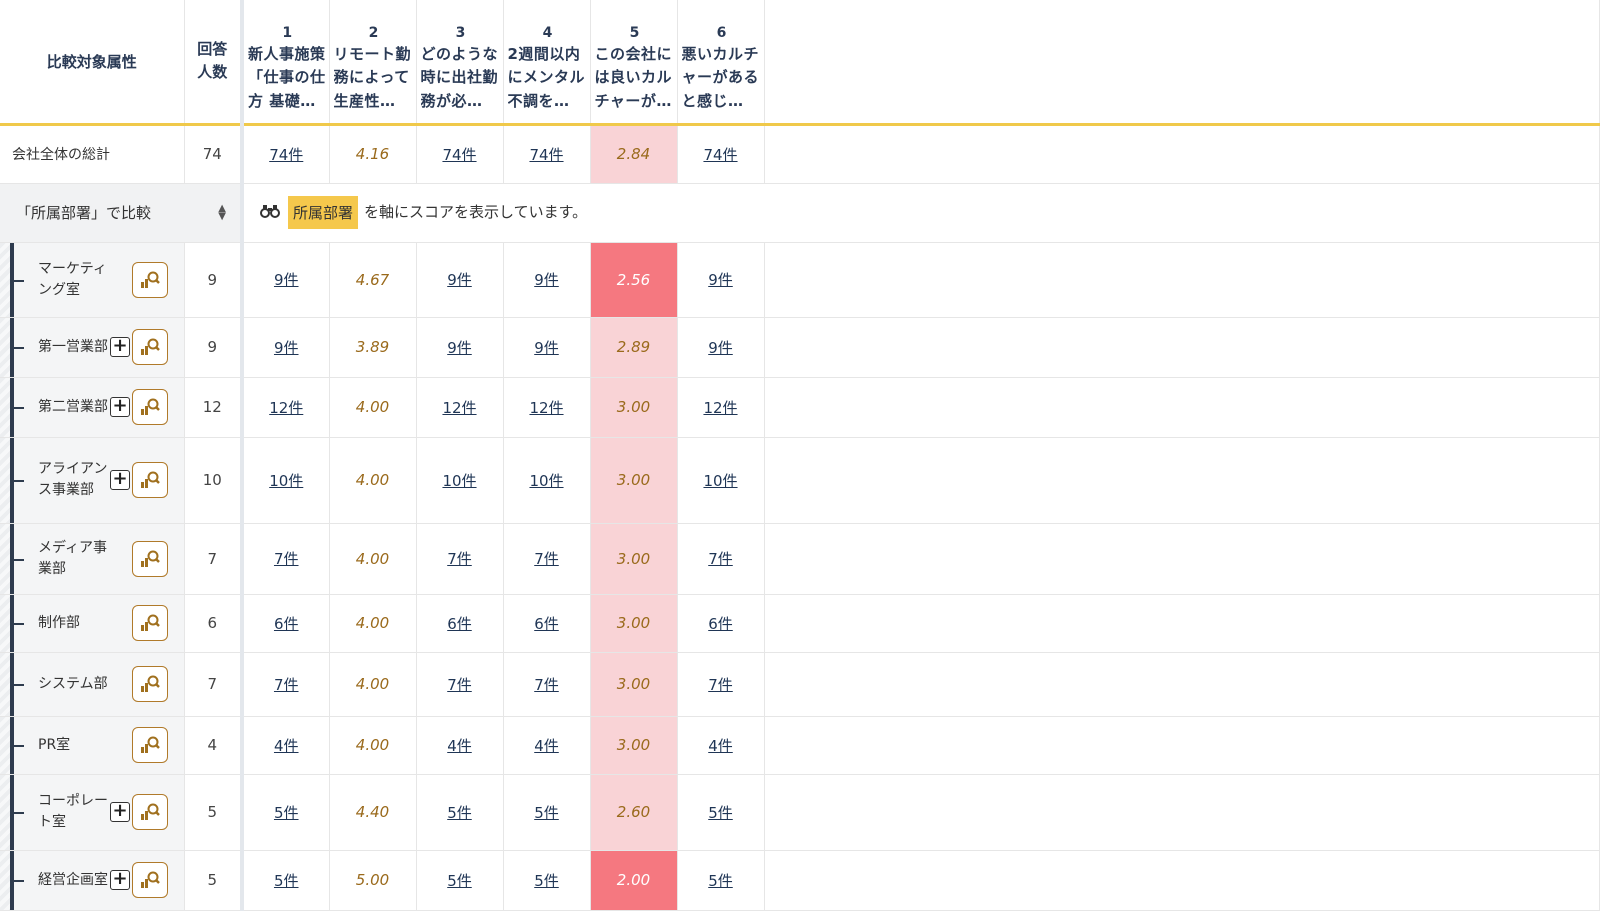 This screenshot has width=1600, height=924. I want to click on department-row: コーポレート室 +5 5件 4.40 5件 5件 2.60 5件, so click(800, 812).